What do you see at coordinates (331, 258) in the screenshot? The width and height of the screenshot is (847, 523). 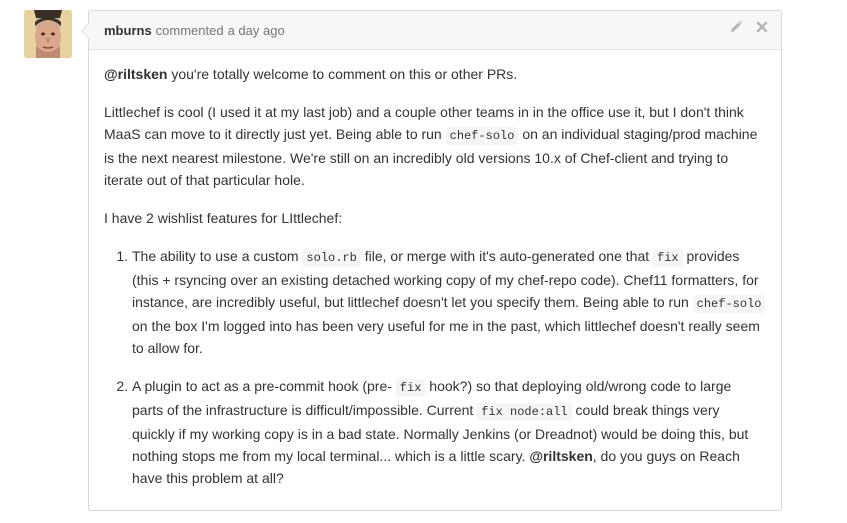 I see `inline-code: solo.rb` at bounding box center [331, 258].